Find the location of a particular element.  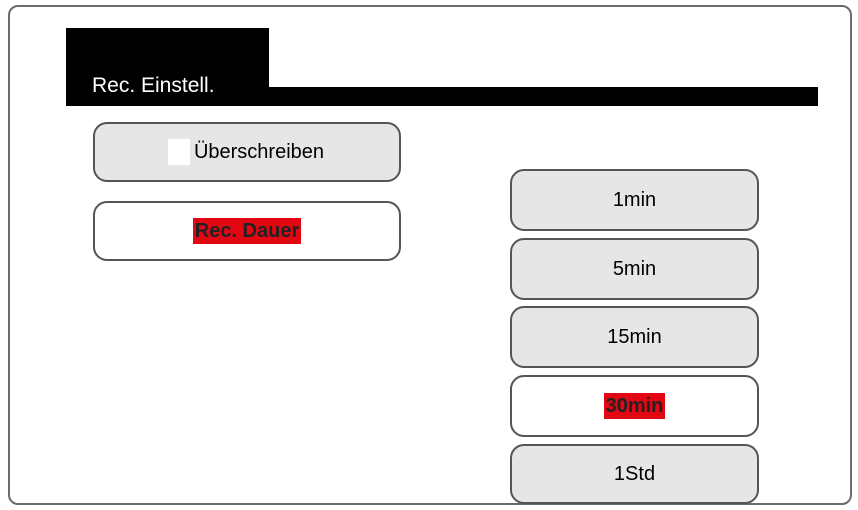

duration-option-5min: 5min is located at coordinates (634, 269).